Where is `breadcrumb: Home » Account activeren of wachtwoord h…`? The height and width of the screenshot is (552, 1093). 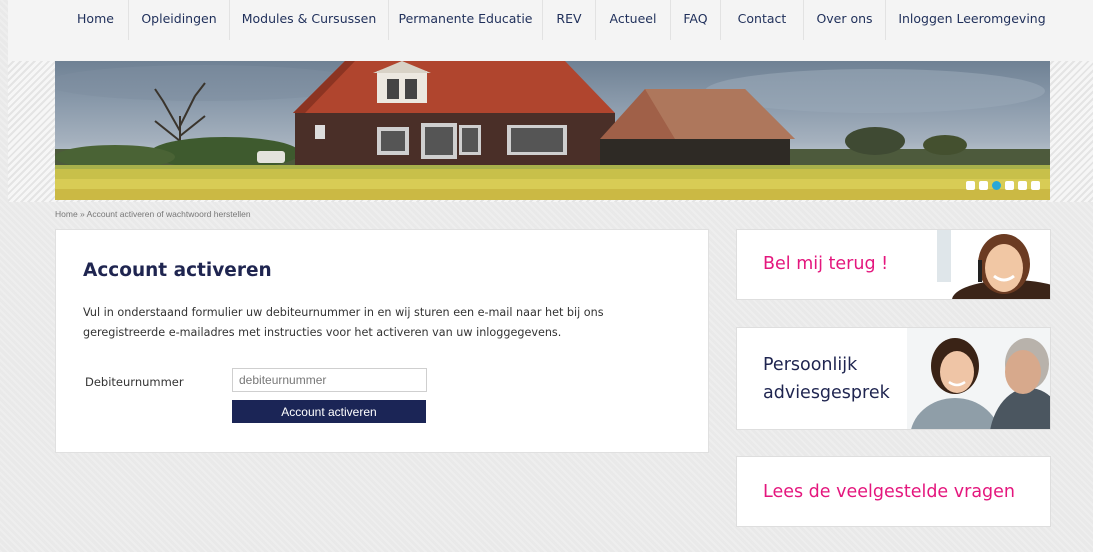 breadcrumb: Home » Account activeren of wachtwoord h… is located at coordinates (153, 214).